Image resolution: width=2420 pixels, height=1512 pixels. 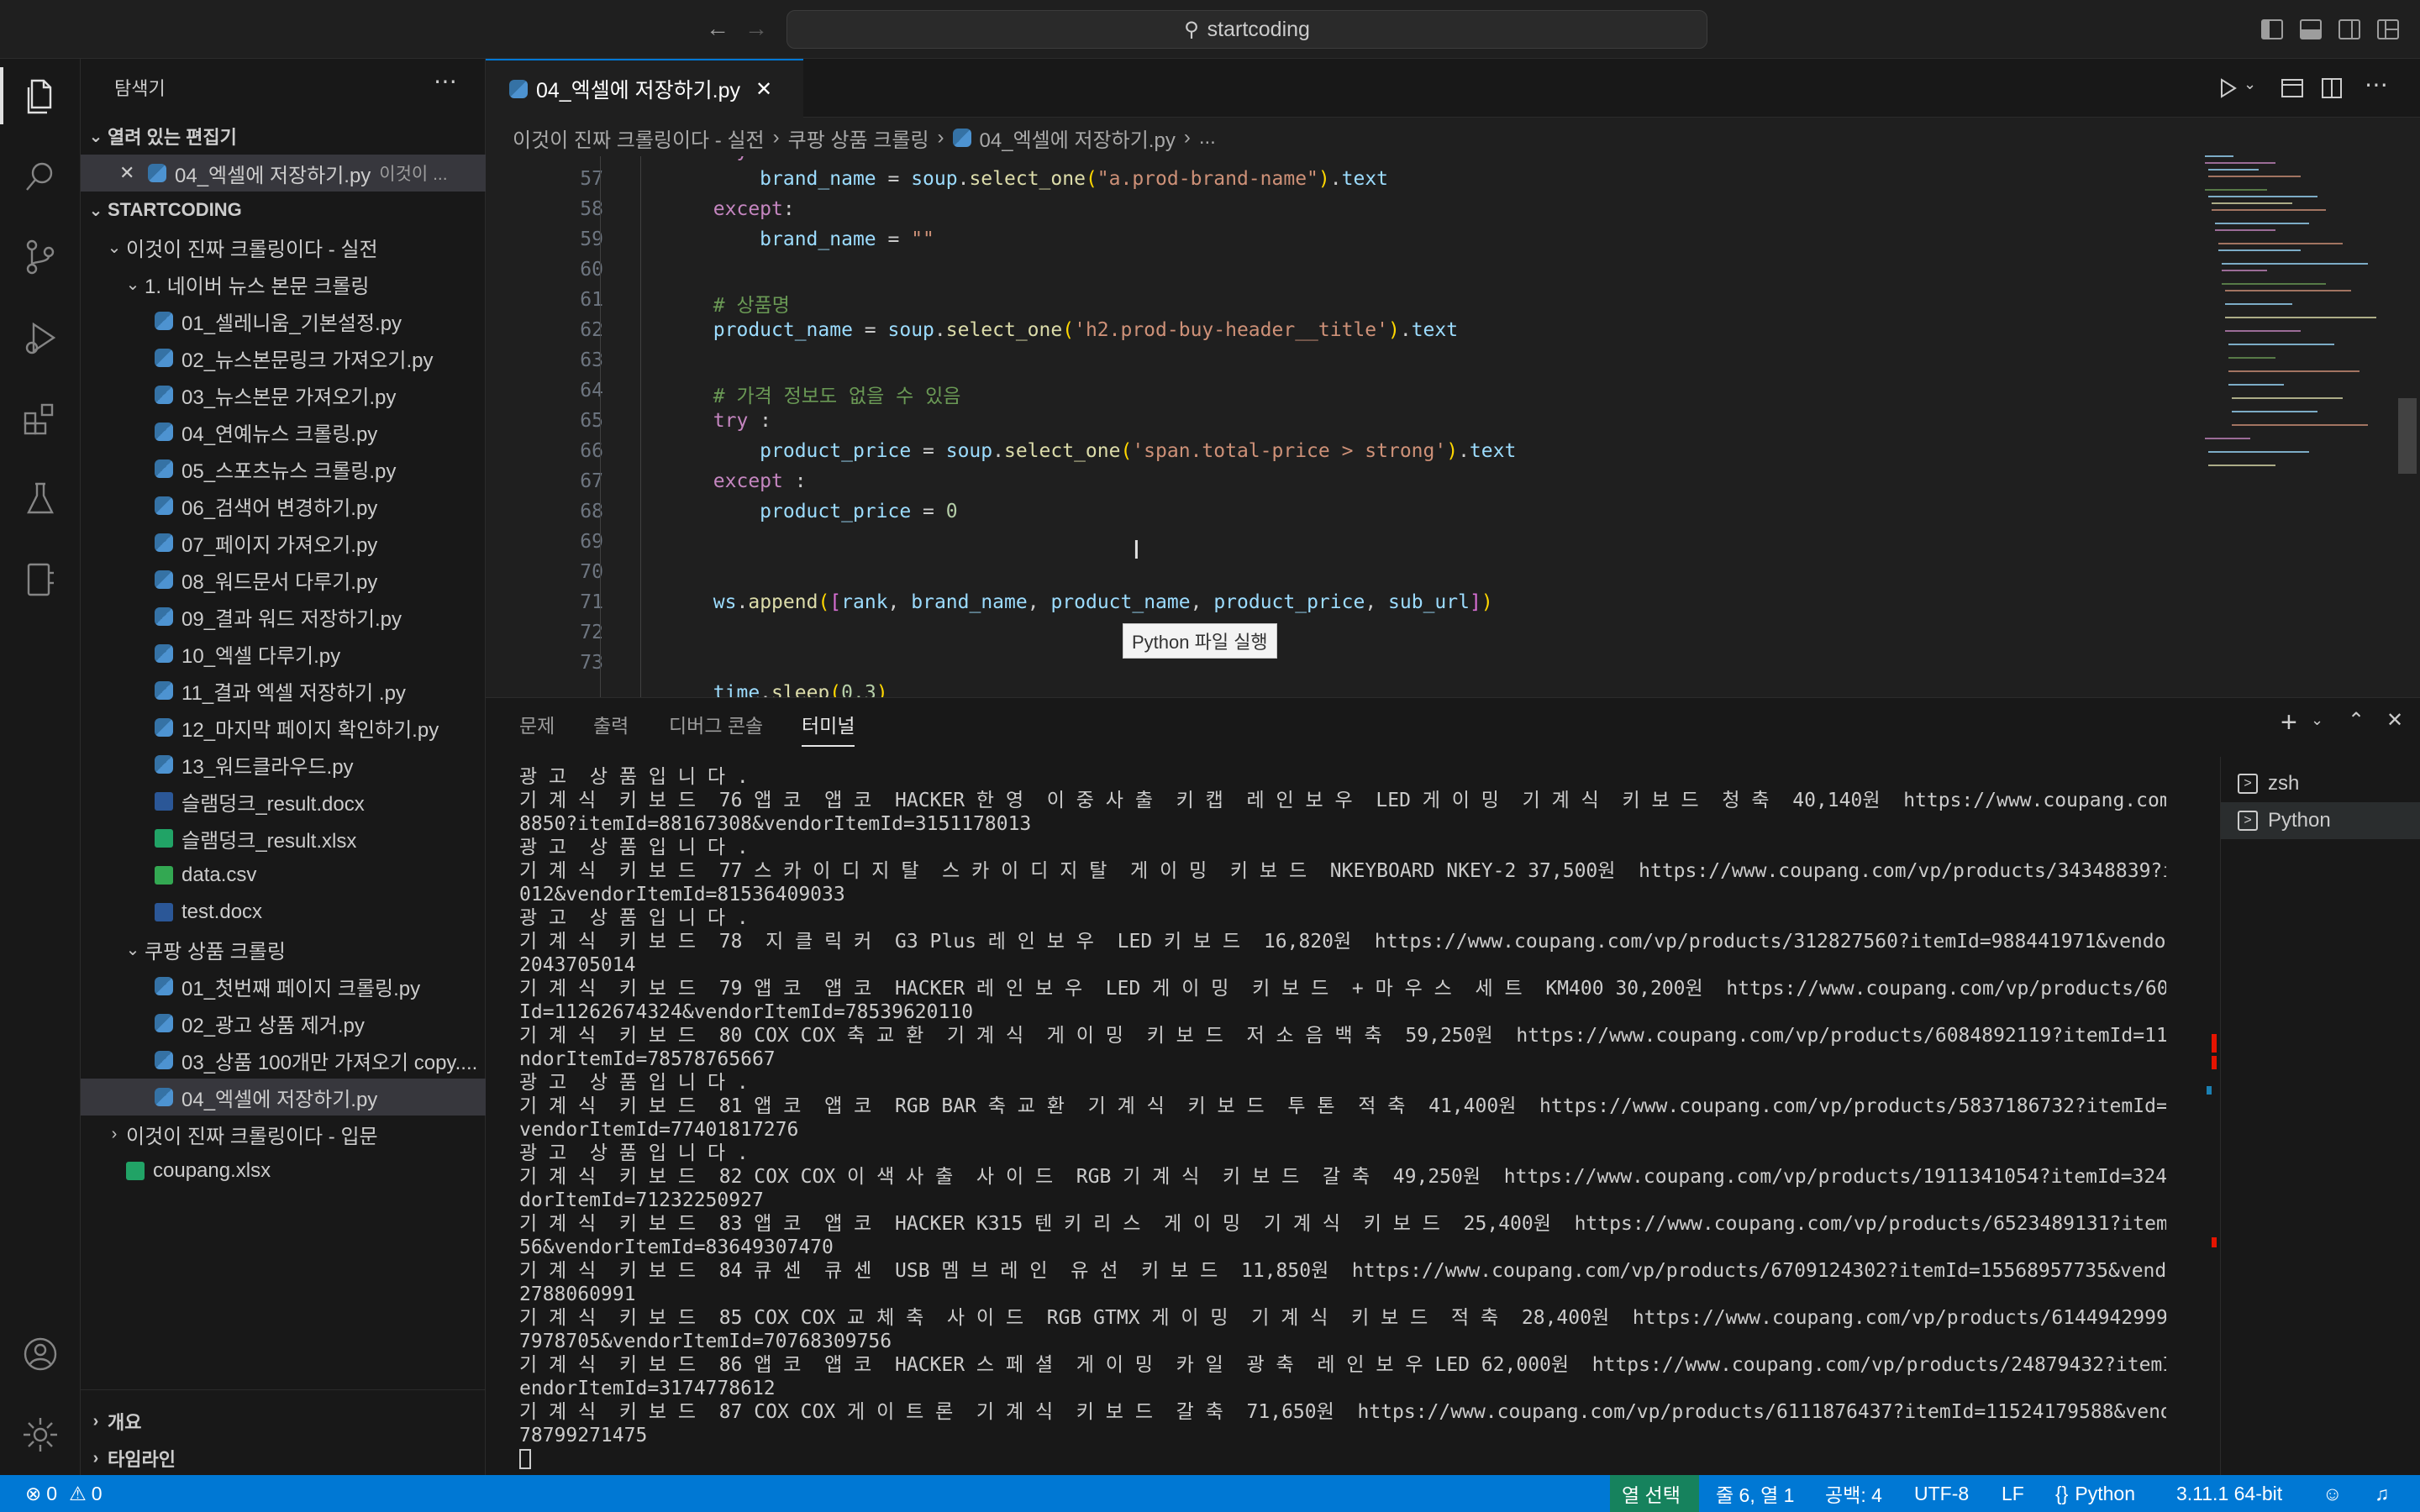 I want to click on command-center-search: ⚲ startcoding, so click(x=1246, y=29).